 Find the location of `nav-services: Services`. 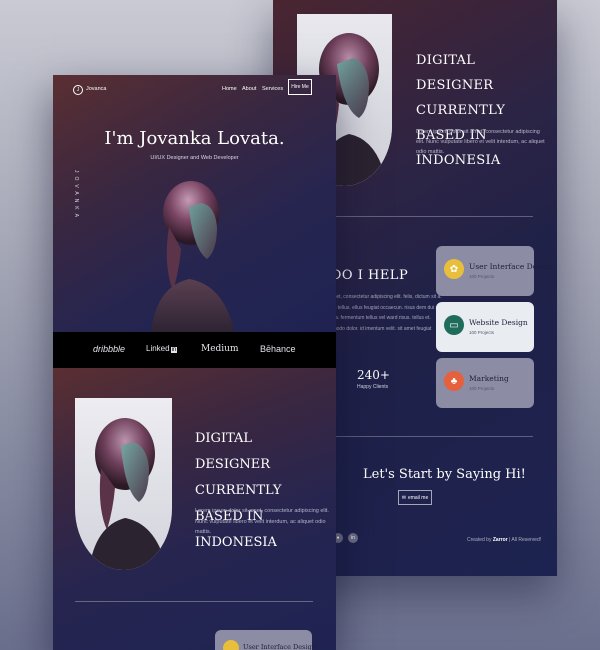

nav-services: Services is located at coordinates (272, 89).